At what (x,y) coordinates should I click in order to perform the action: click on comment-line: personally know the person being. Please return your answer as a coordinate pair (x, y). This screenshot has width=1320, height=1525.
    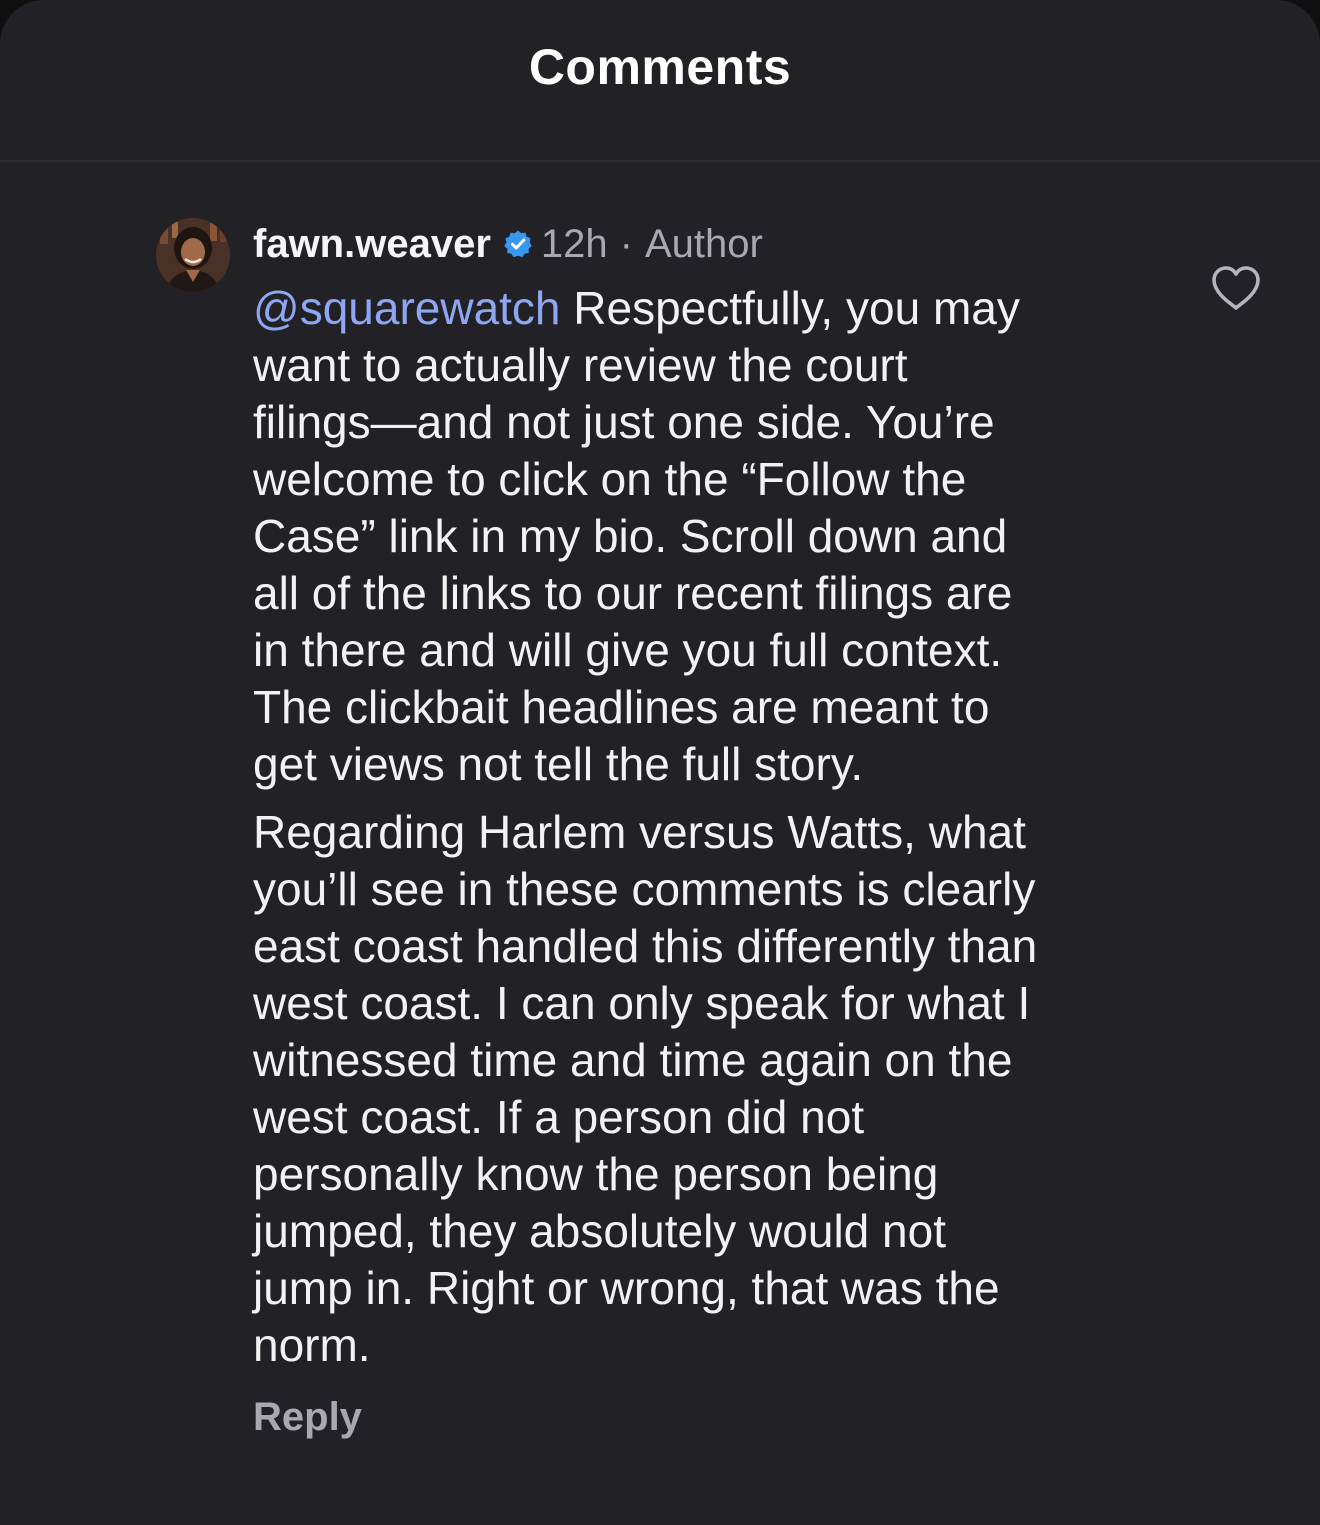
    Looking at the image, I should click on (596, 1174).